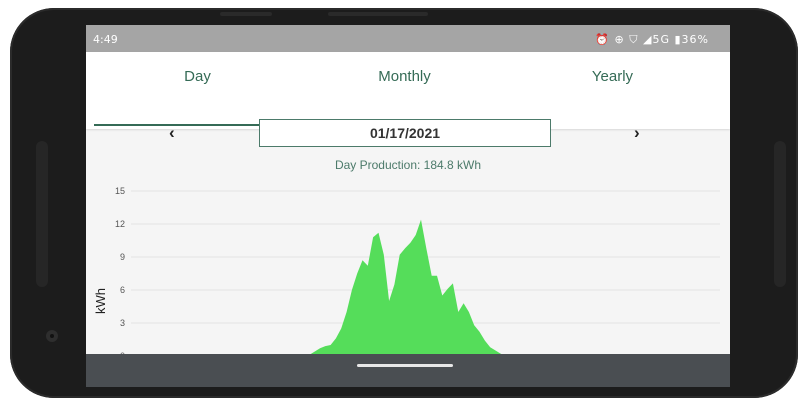 The image size is (806, 402). Describe the element at coordinates (120, 273) in the screenshot. I see `y-axis-ticks: 03691215` at that location.